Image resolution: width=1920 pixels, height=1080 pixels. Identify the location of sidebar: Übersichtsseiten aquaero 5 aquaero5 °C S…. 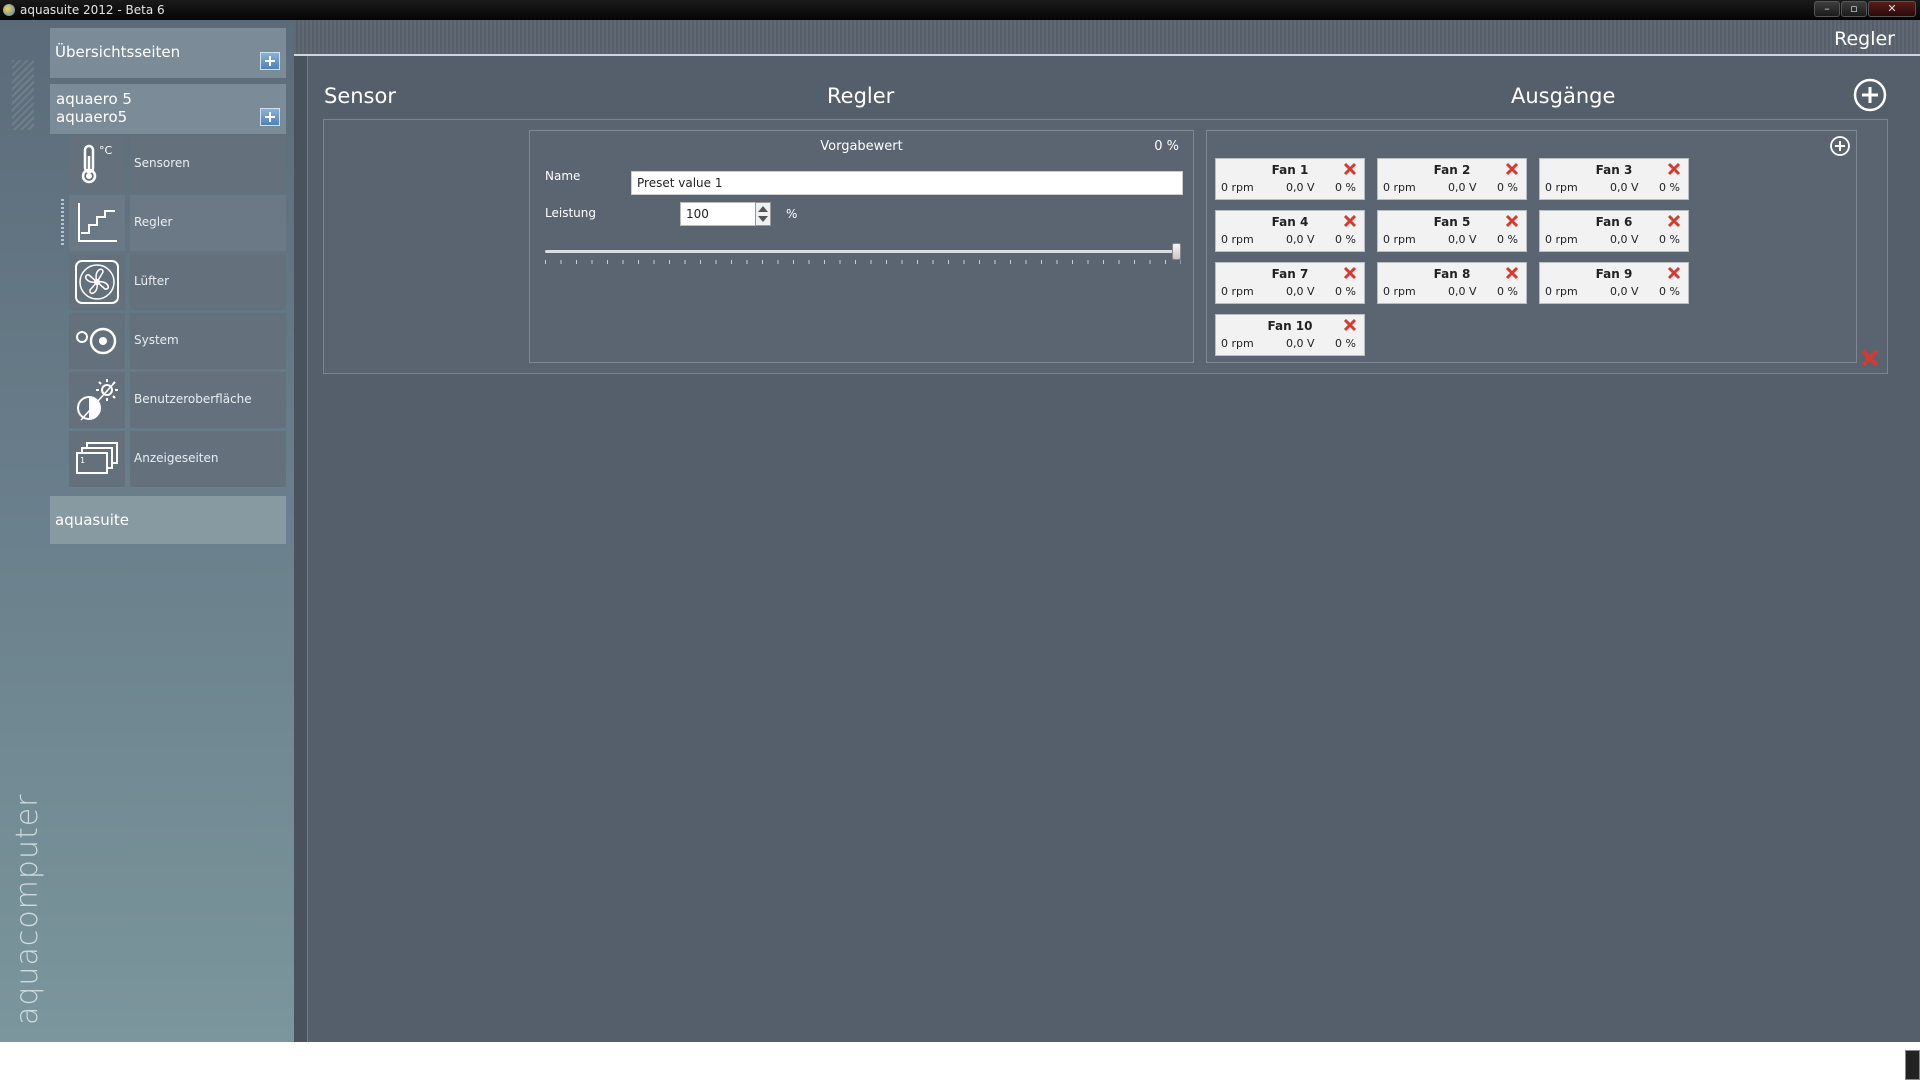
(147, 531).